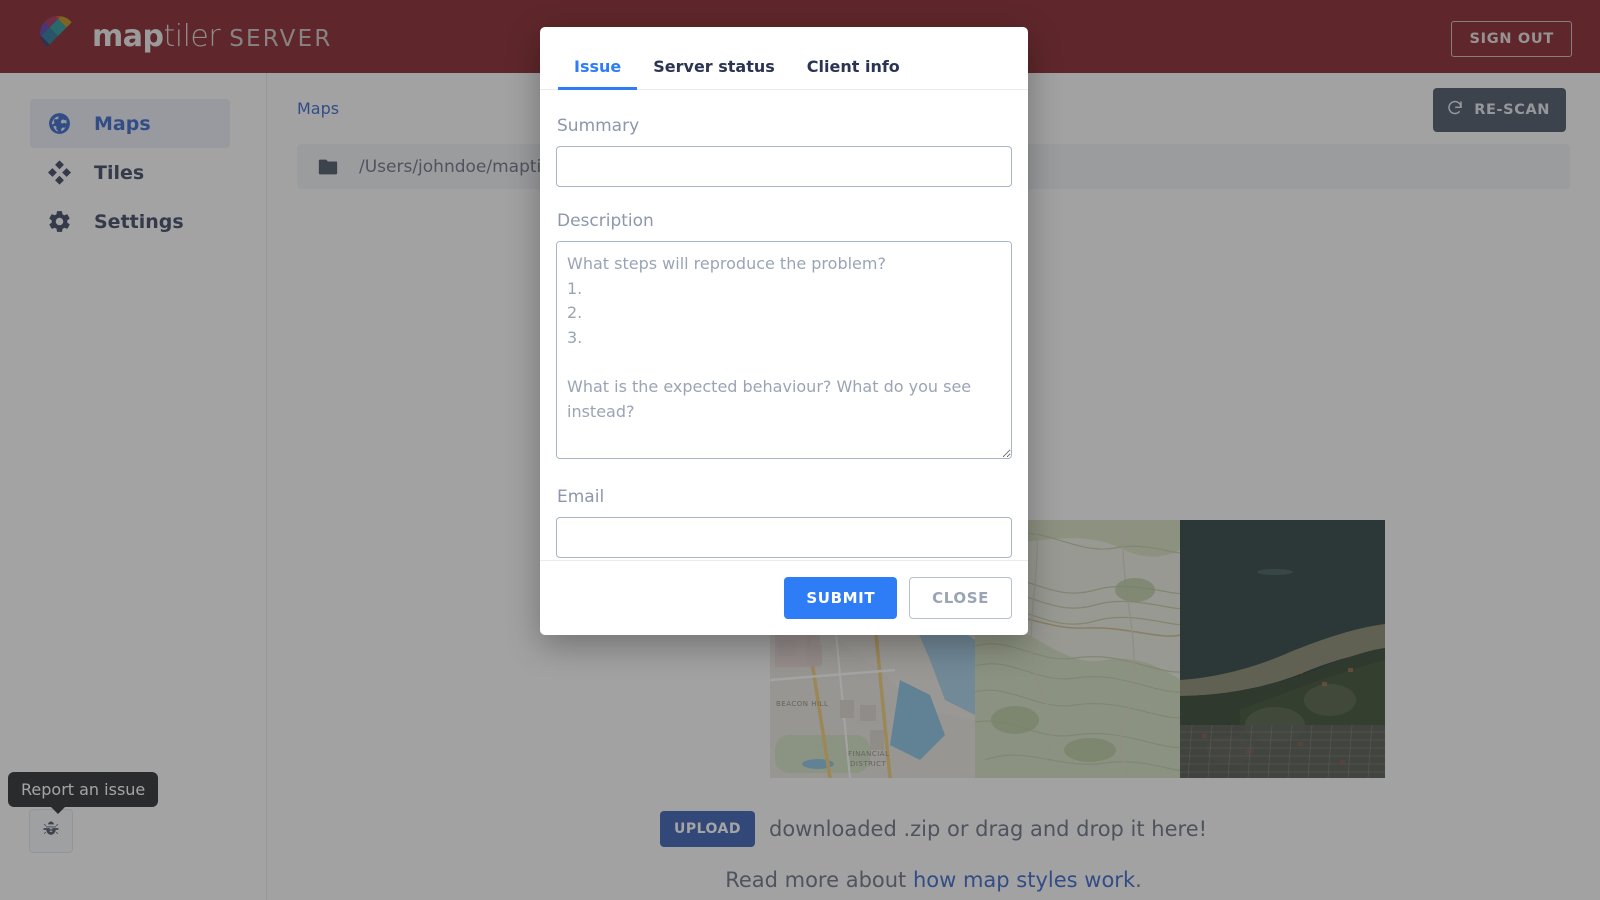  What do you see at coordinates (853, 73) in the screenshot?
I see `tab-client-info: Client info` at bounding box center [853, 73].